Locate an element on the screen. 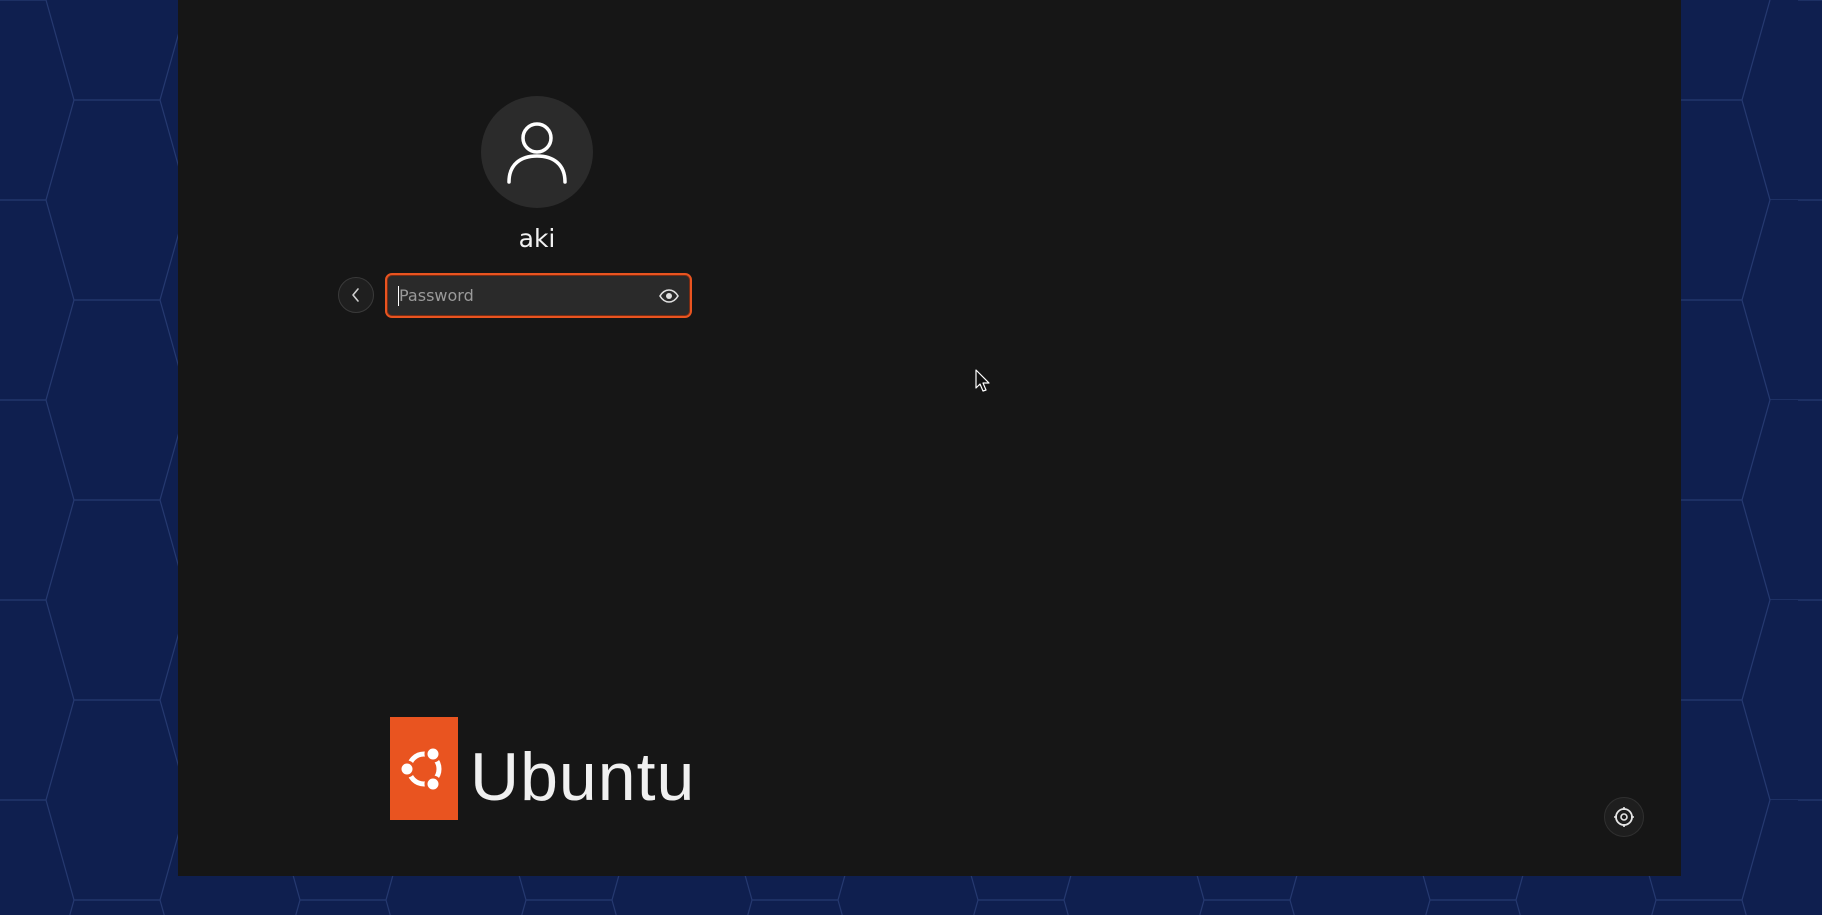  user-icon is located at coordinates (537, 153).